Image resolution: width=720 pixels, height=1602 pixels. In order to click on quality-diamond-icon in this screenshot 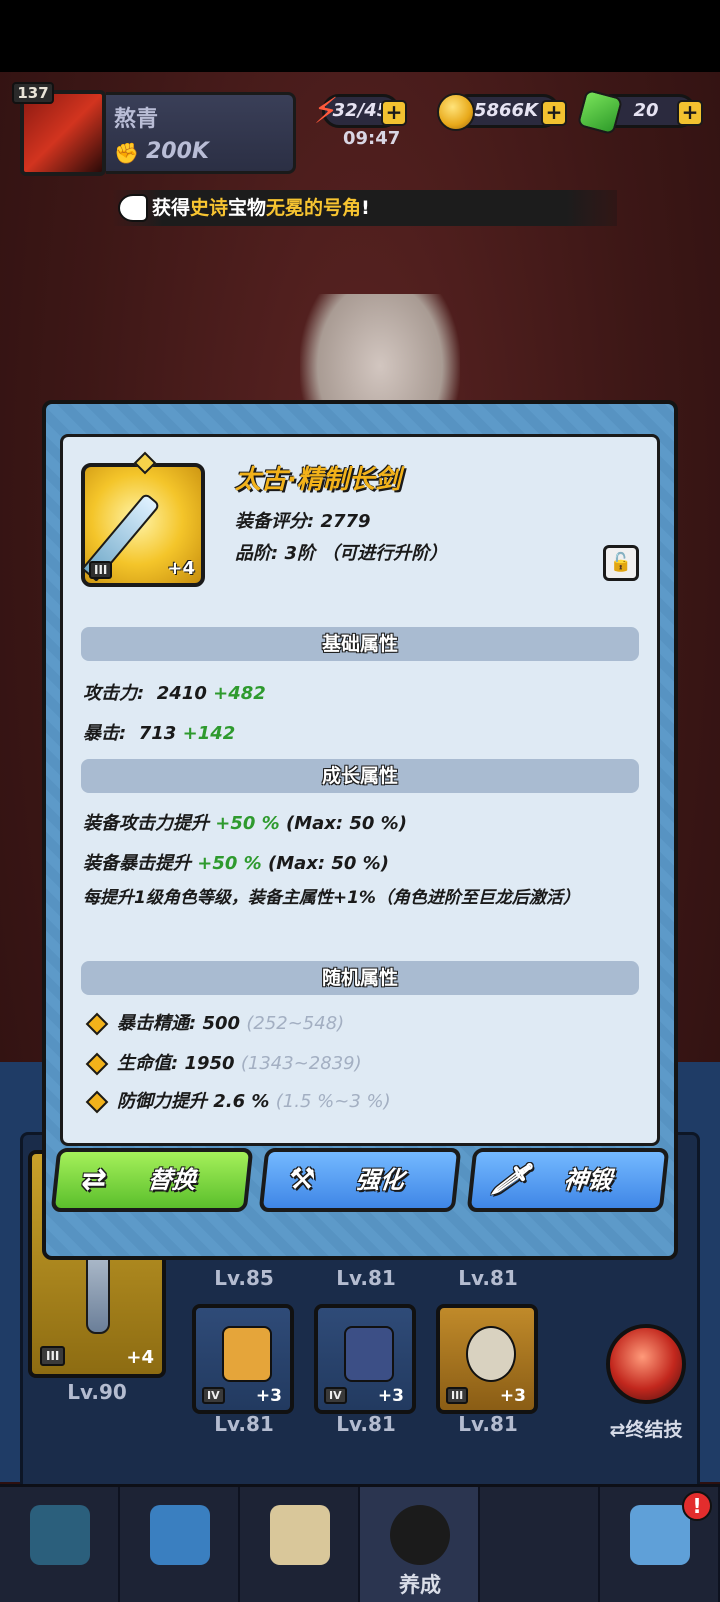, I will do `click(145, 463)`.